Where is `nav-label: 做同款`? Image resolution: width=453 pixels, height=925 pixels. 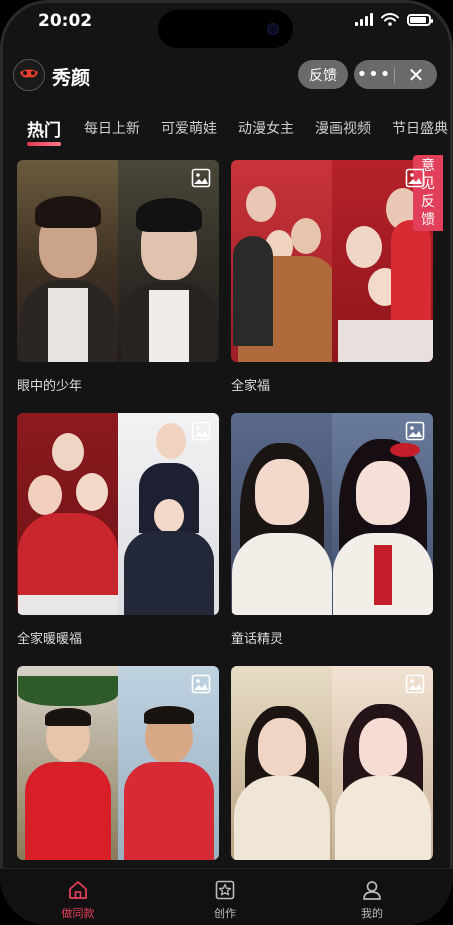
nav-label: 做同款 is located at coordinates (78, 913).